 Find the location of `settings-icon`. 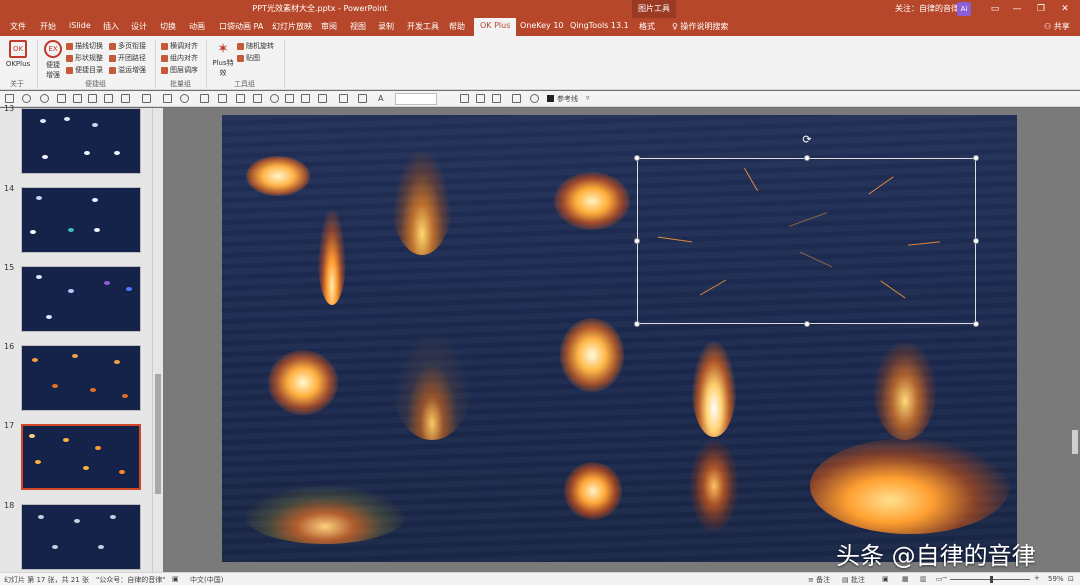

settings-icon is located at coordinates (534, 98).